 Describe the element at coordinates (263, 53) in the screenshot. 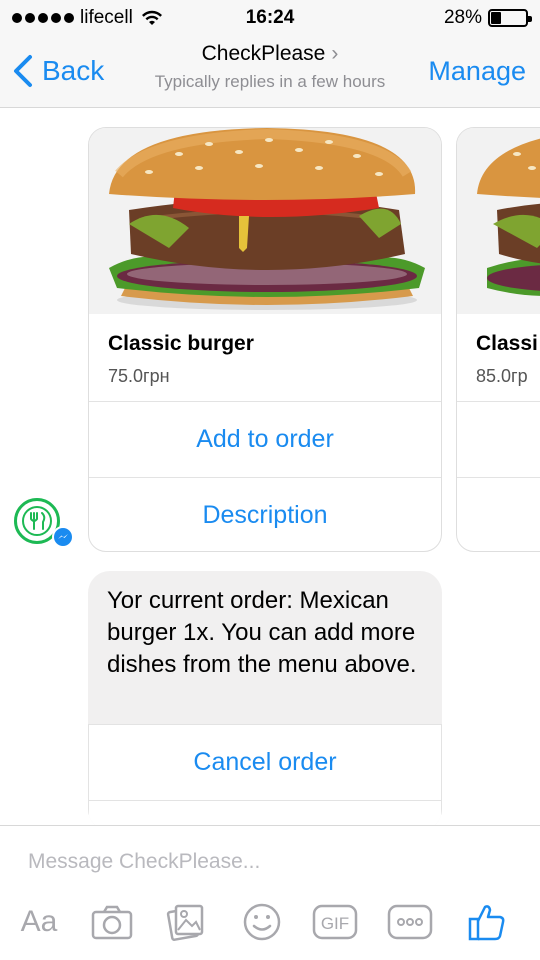

I see `page-title: CheckPlease` at that location.